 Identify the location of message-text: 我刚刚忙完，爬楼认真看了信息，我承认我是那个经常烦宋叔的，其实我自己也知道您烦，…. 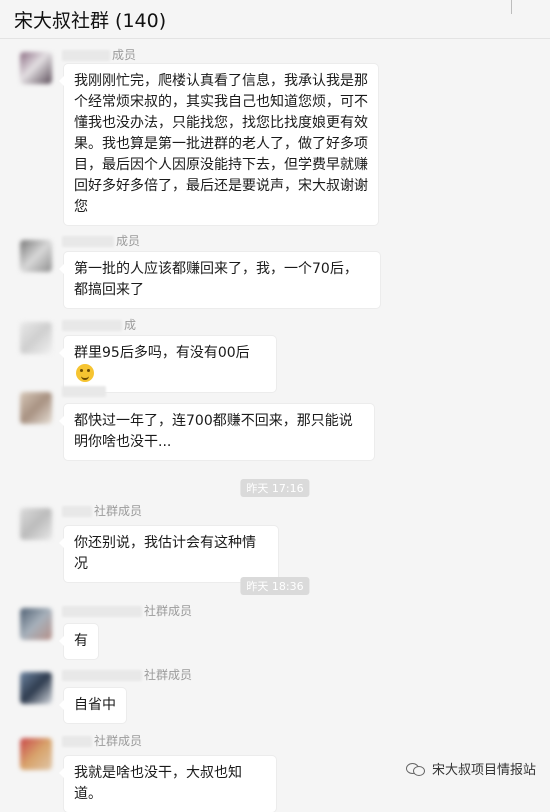
(221, 144).